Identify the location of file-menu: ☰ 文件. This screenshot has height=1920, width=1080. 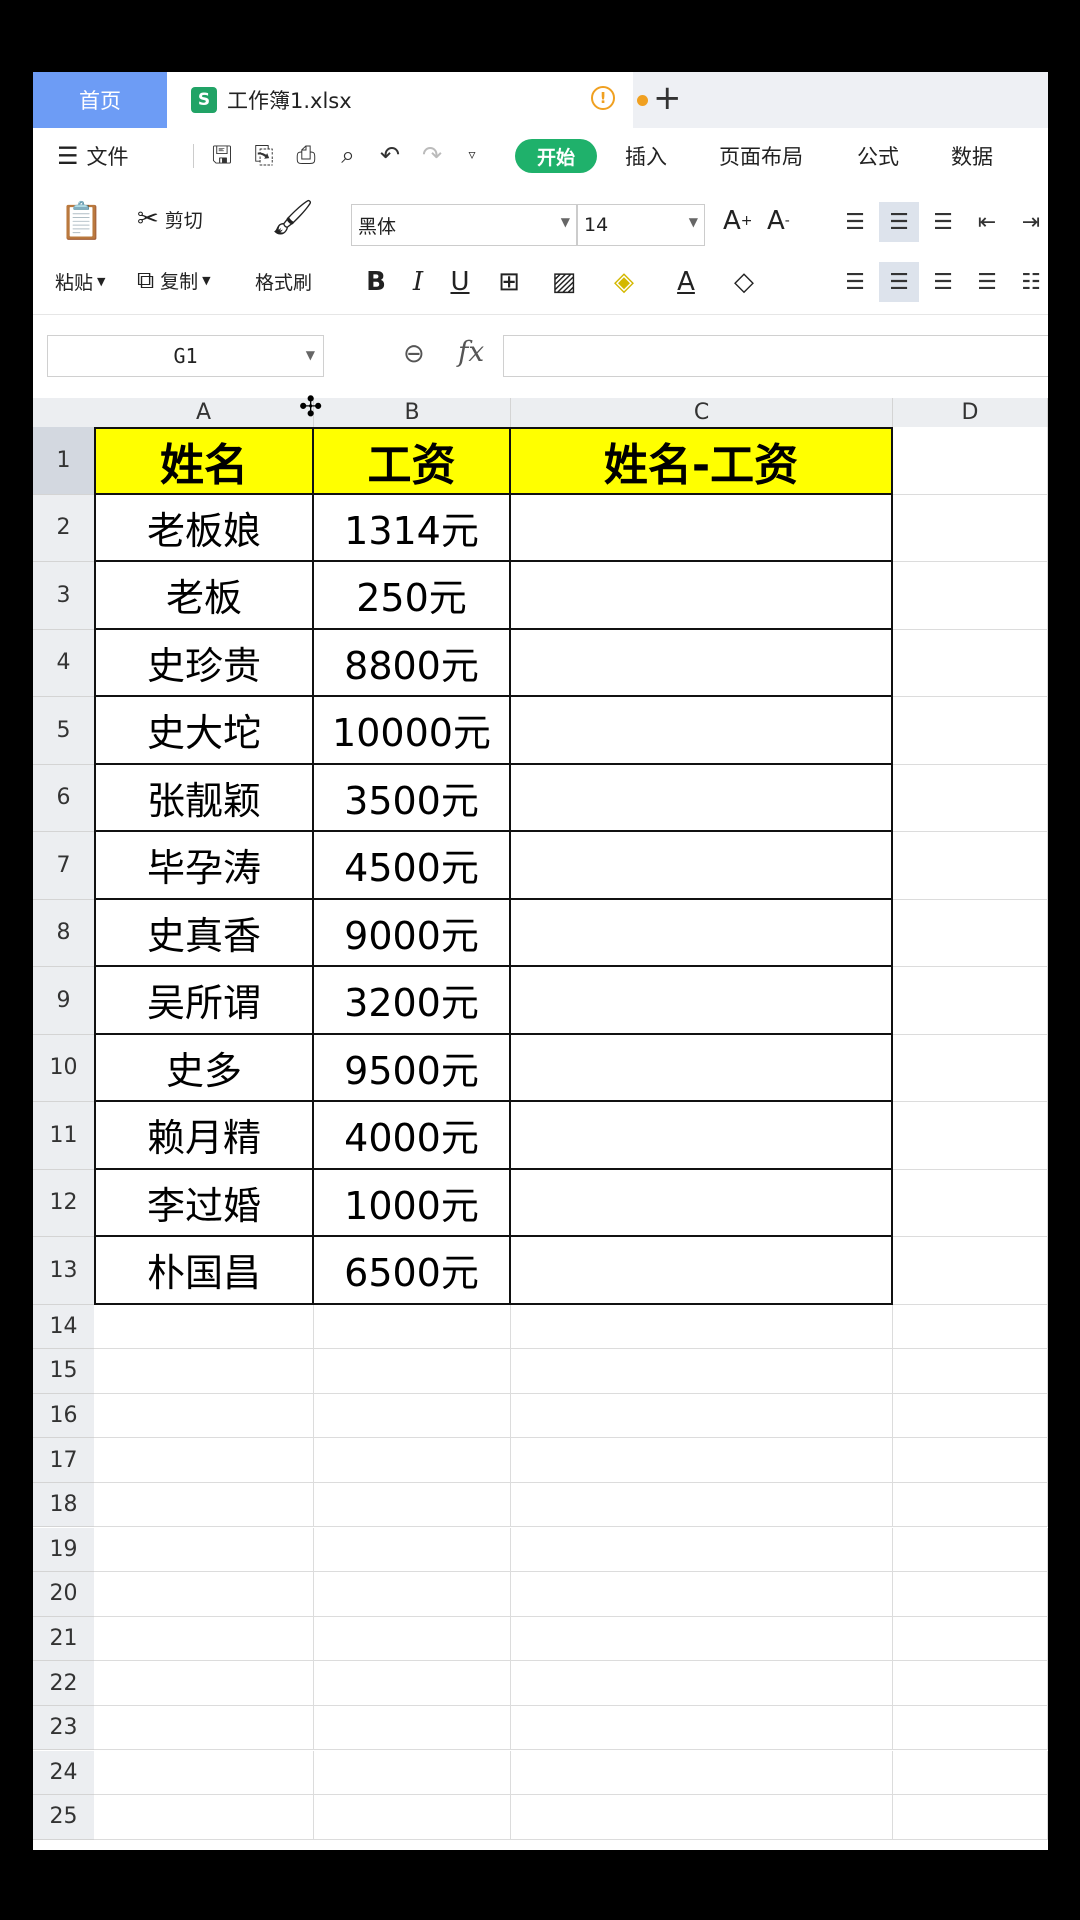
(93, 156).